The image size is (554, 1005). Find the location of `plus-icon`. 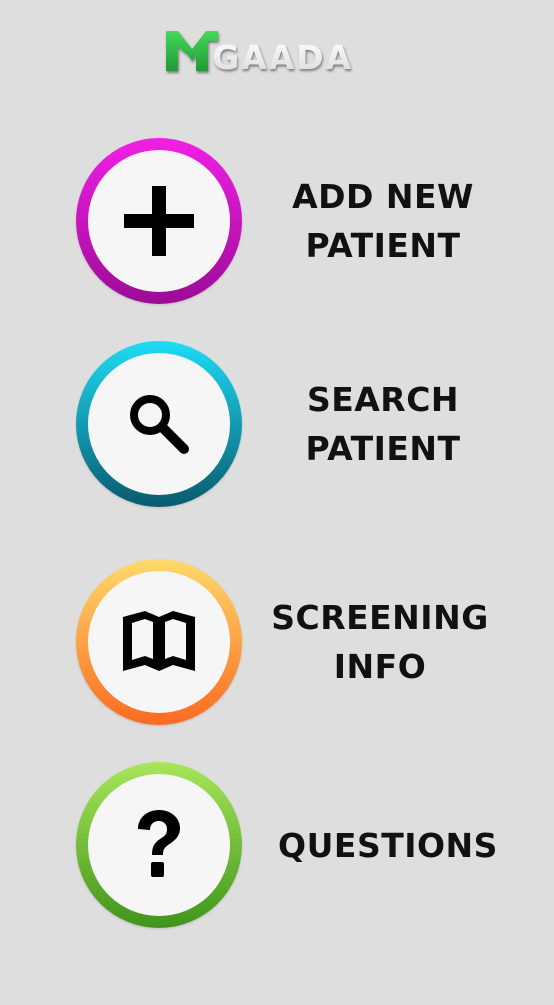

plus-icon is located at coordinates (159, 221).